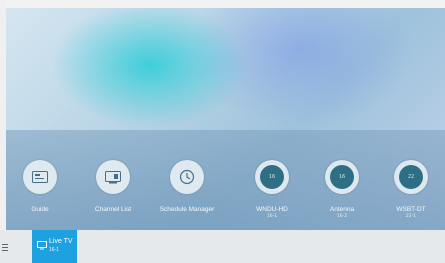 This screenshot has width=445, height=263. I want to click on channel-list-tile: Channel List, so click(113, 186).